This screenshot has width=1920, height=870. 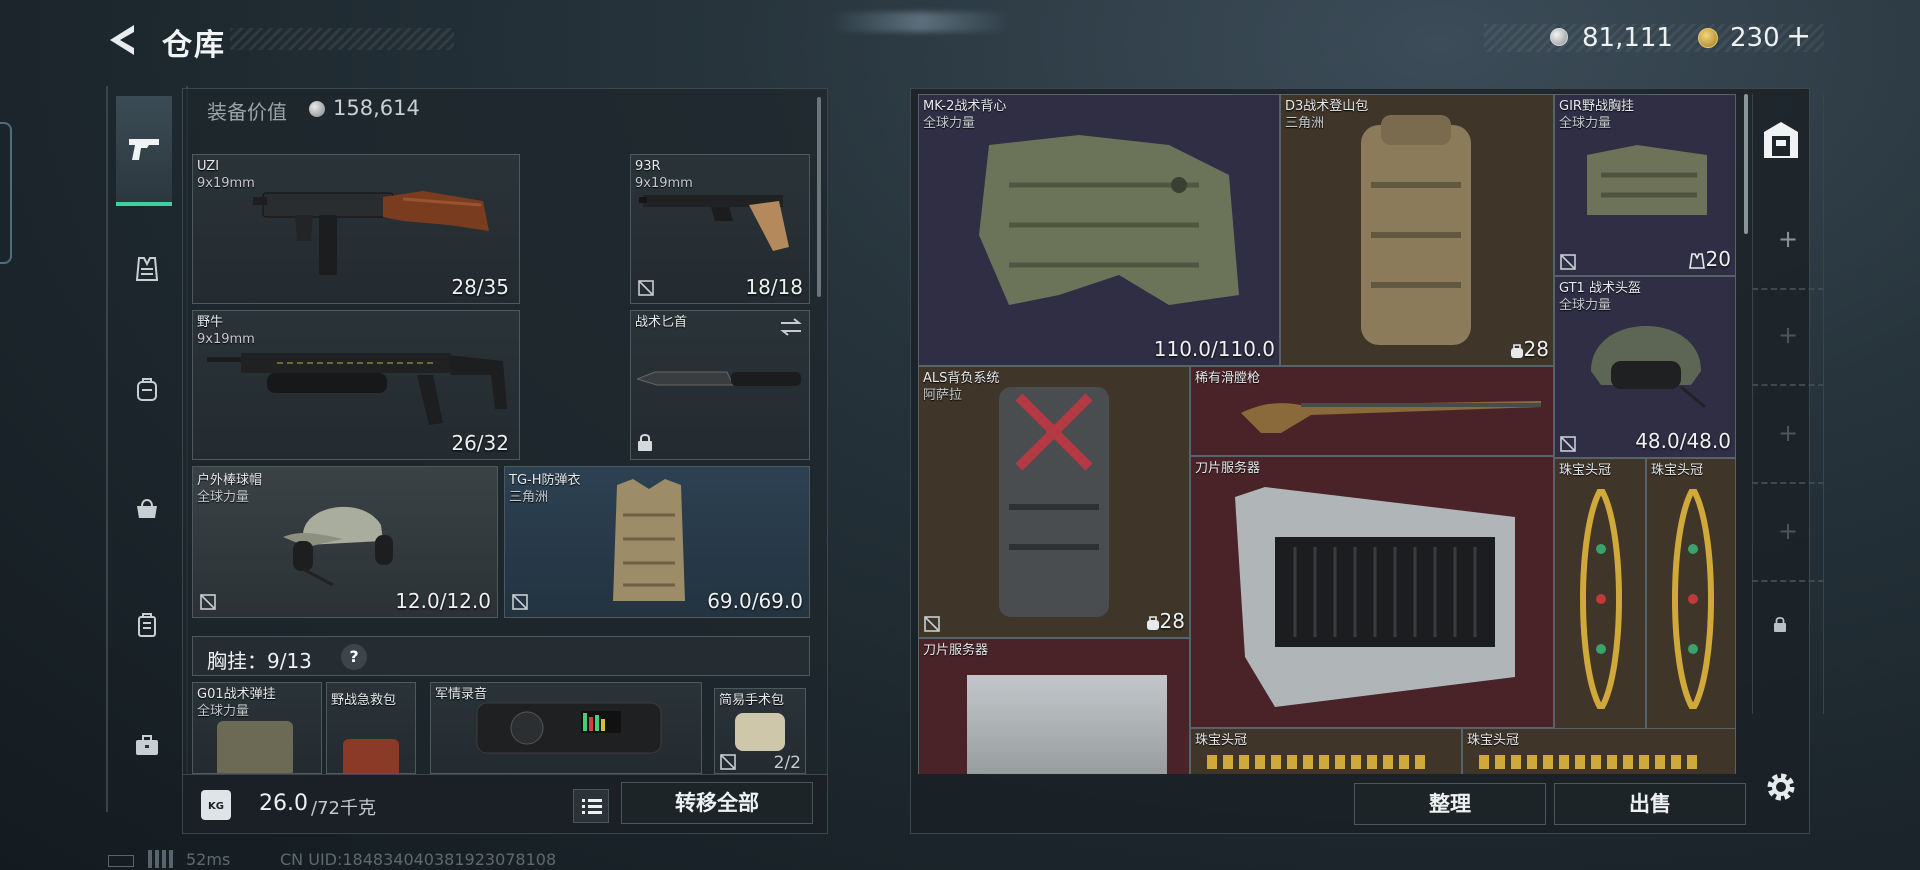 I want to click on weapon-name: UZI, so click(x=208, y=166).